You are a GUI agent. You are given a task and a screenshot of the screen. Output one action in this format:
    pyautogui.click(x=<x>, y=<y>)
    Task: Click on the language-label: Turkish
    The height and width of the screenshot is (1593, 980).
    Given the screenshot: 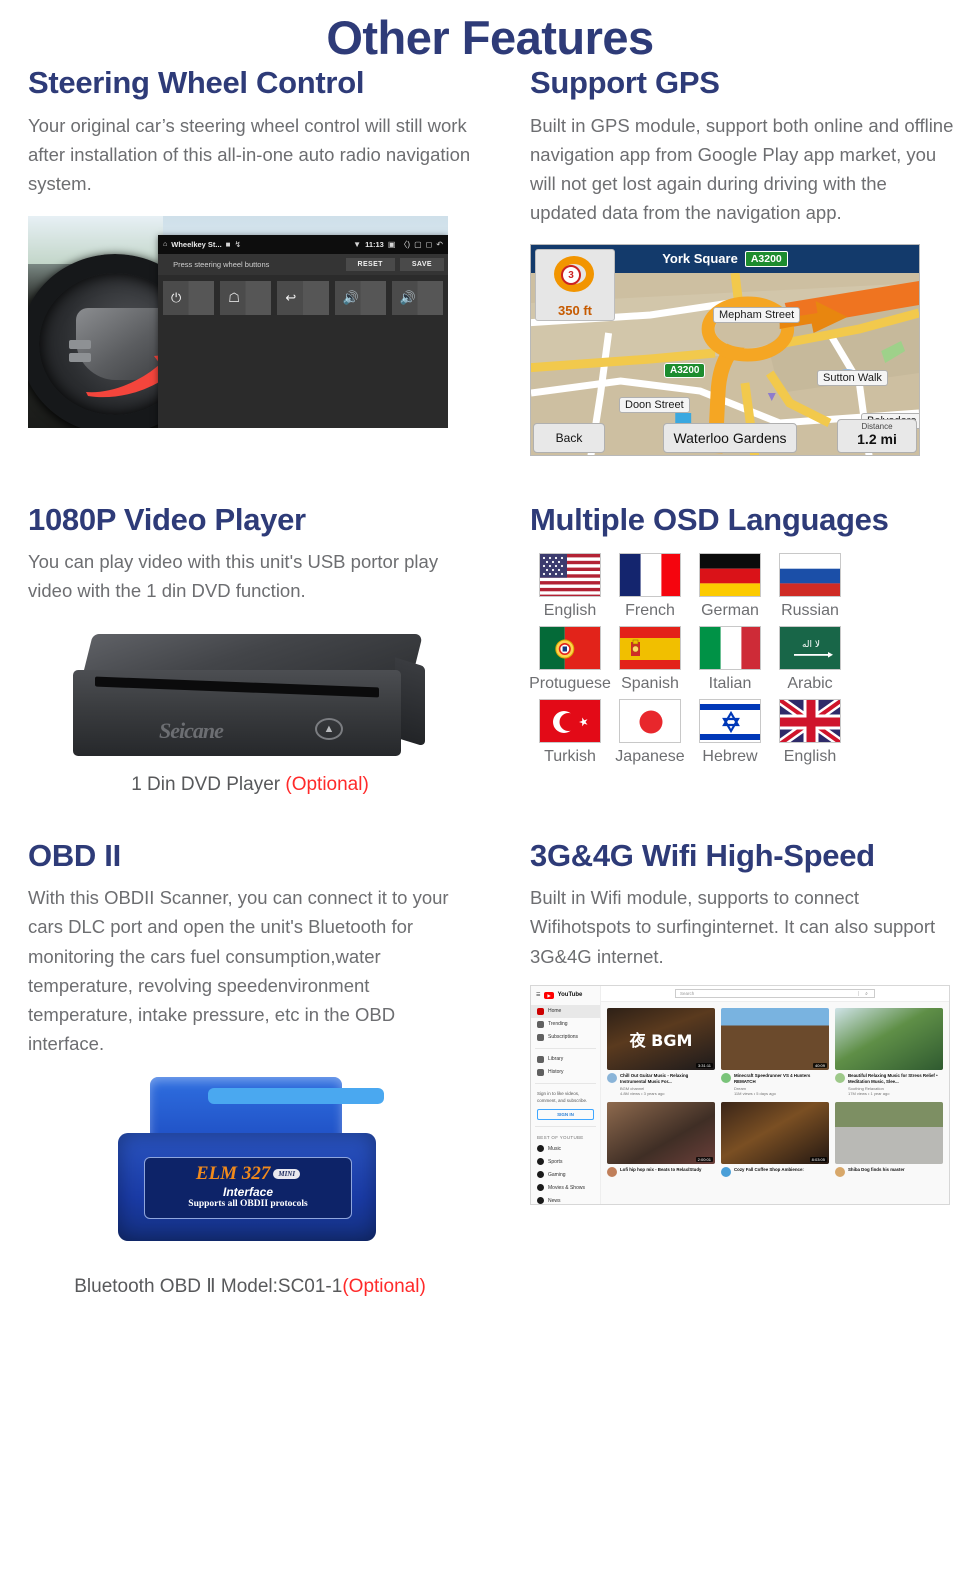 What is the action you would take?
    pyautogui.click(x=570, y=757)
    